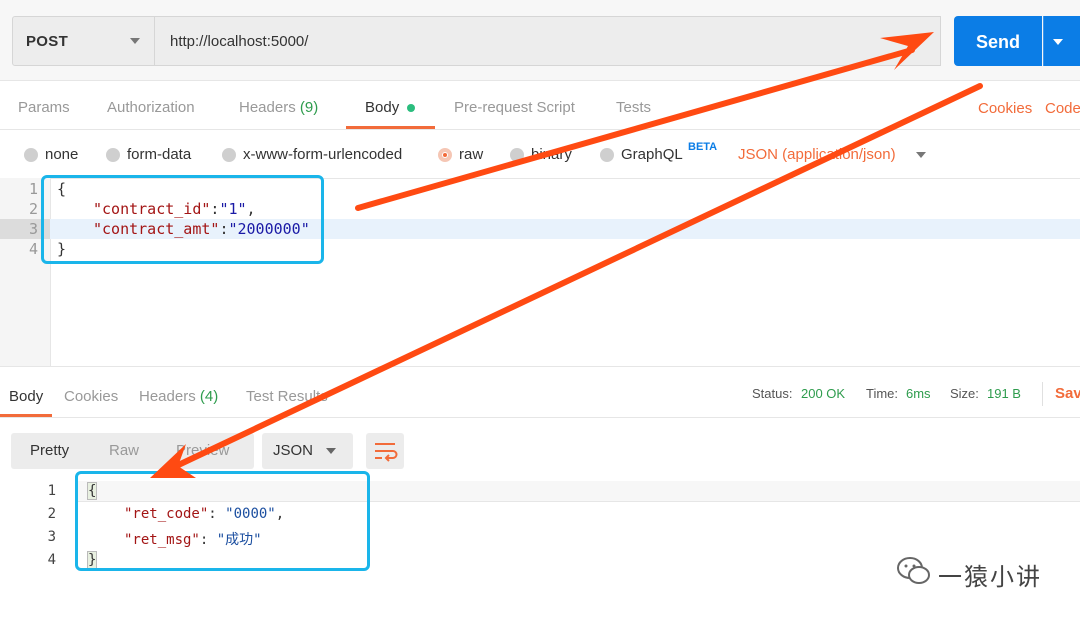 This screenshot has height=621, width=1080. Describe the element at coordinates (913, 570) in the screenshot. I see `wechat-icon` at that location.